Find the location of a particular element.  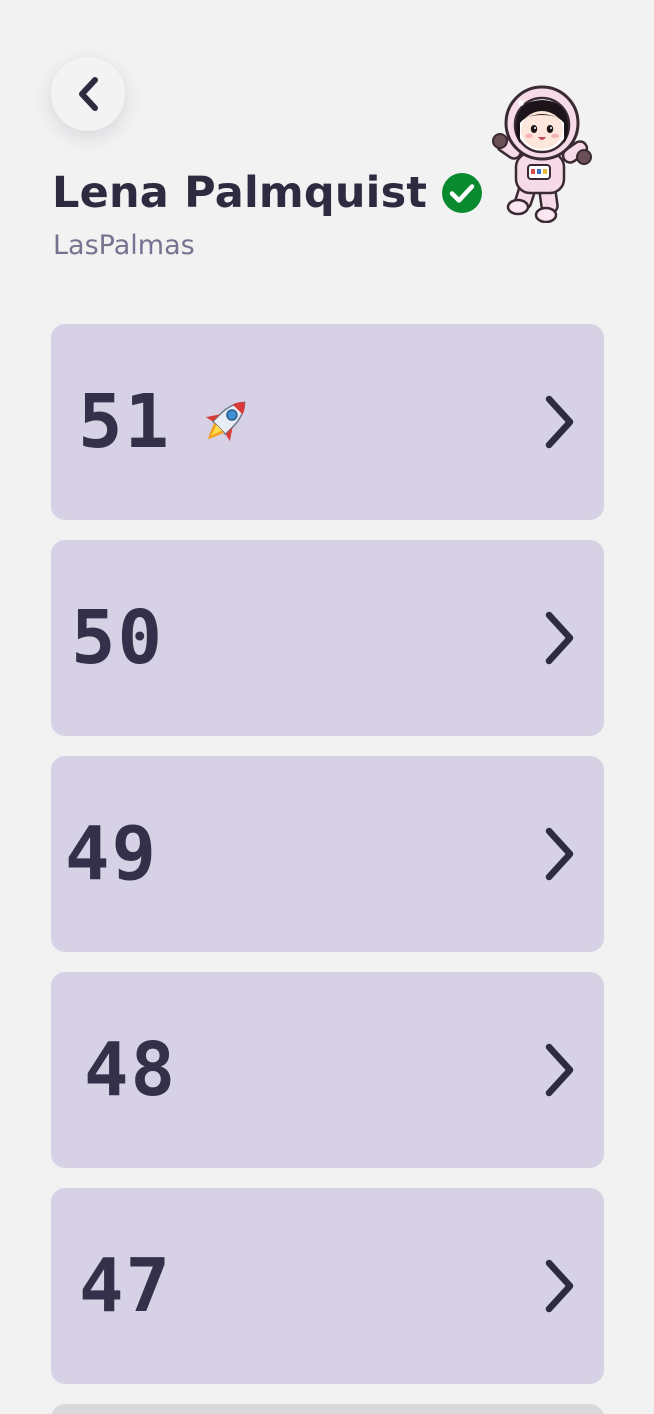

list-item: 51 is located at coordinates (327, 422).